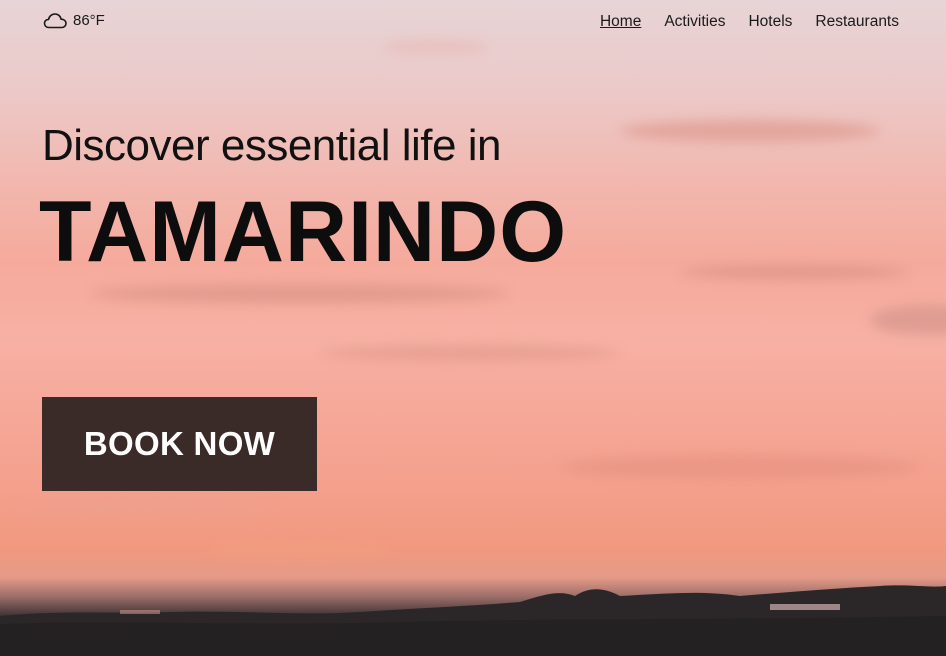 The image size is (946, 656). I want to click on hero-place-title: TAMARINDO, so click(303, 232).